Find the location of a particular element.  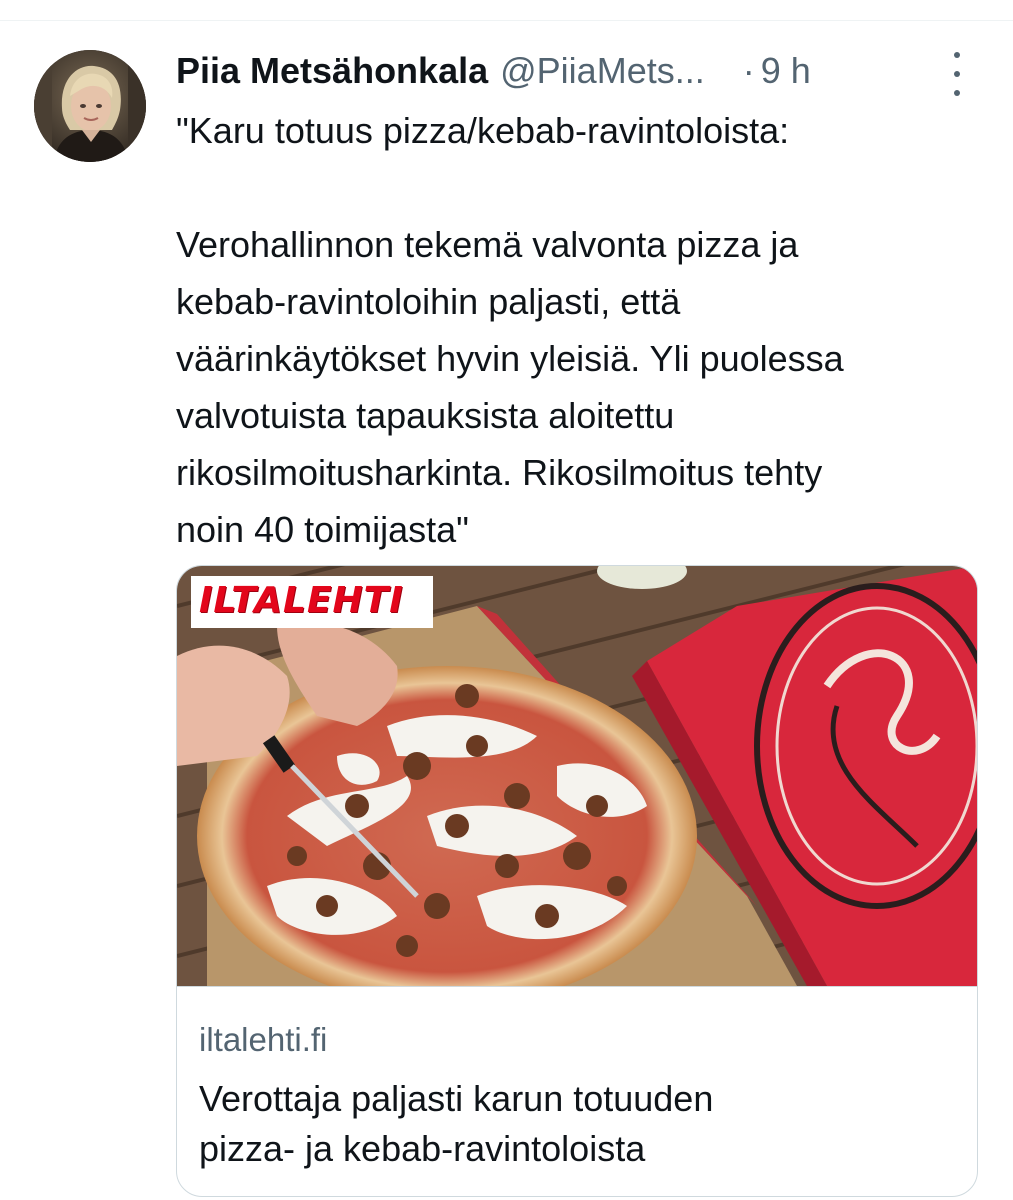

more-vertical-icon is located at coordinates (957, 74).